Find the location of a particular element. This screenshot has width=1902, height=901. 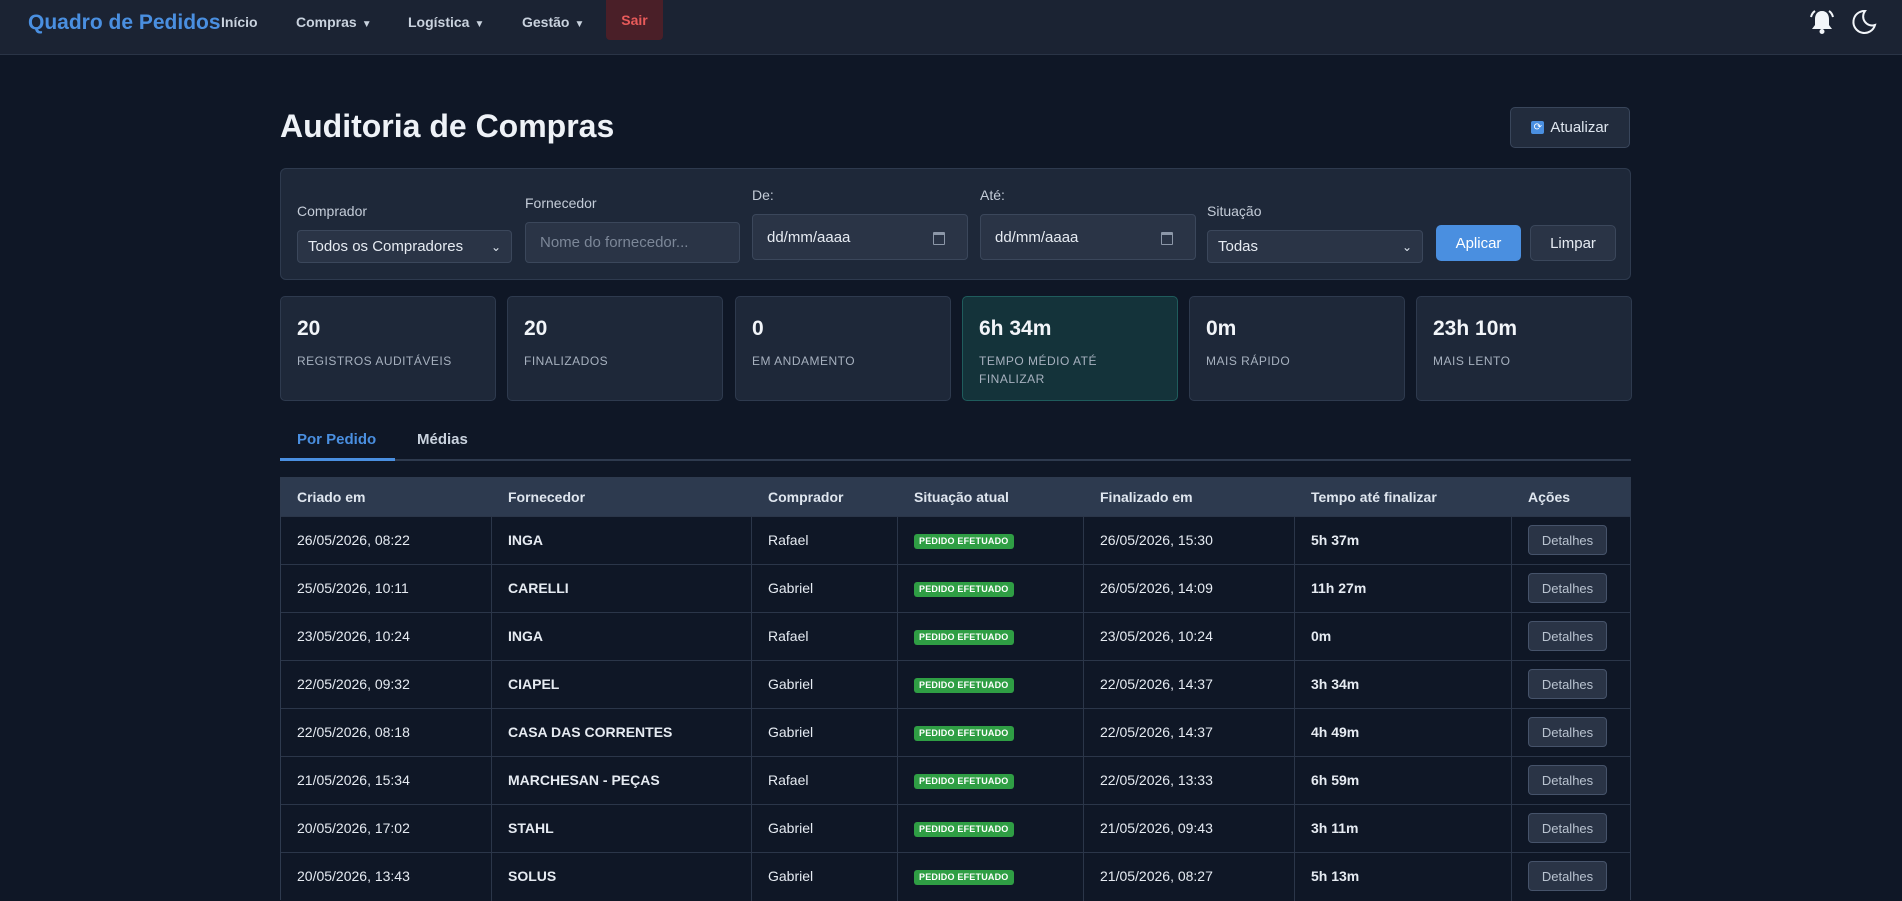

duration-cell: 3h 34m is located at coordinates (1335, 684).